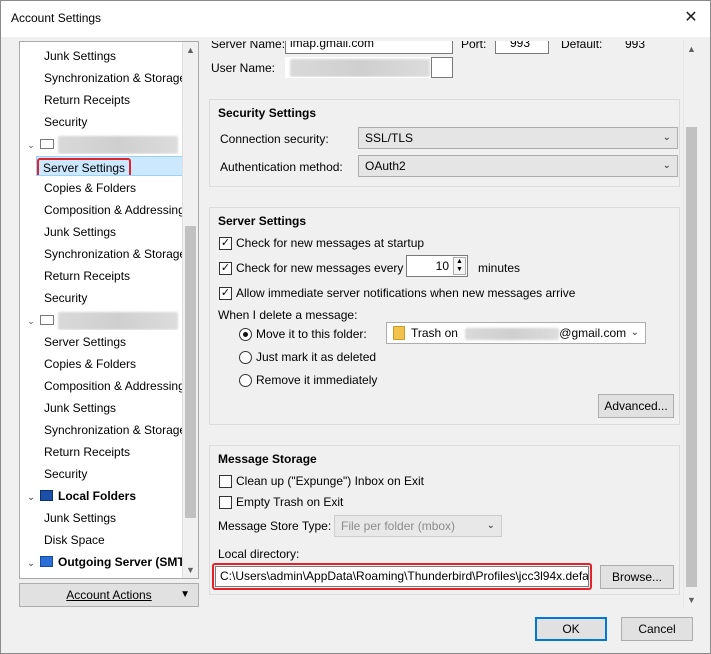  Describe the element at coordinates (118, 144) in the screenshot. I see `redacted-account-name` at that location.